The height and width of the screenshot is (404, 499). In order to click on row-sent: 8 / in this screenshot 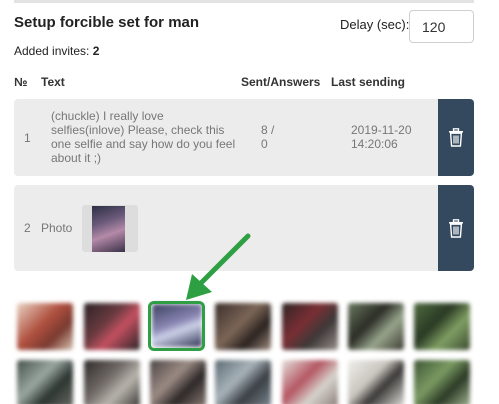, I will do `click(268, 130)`.